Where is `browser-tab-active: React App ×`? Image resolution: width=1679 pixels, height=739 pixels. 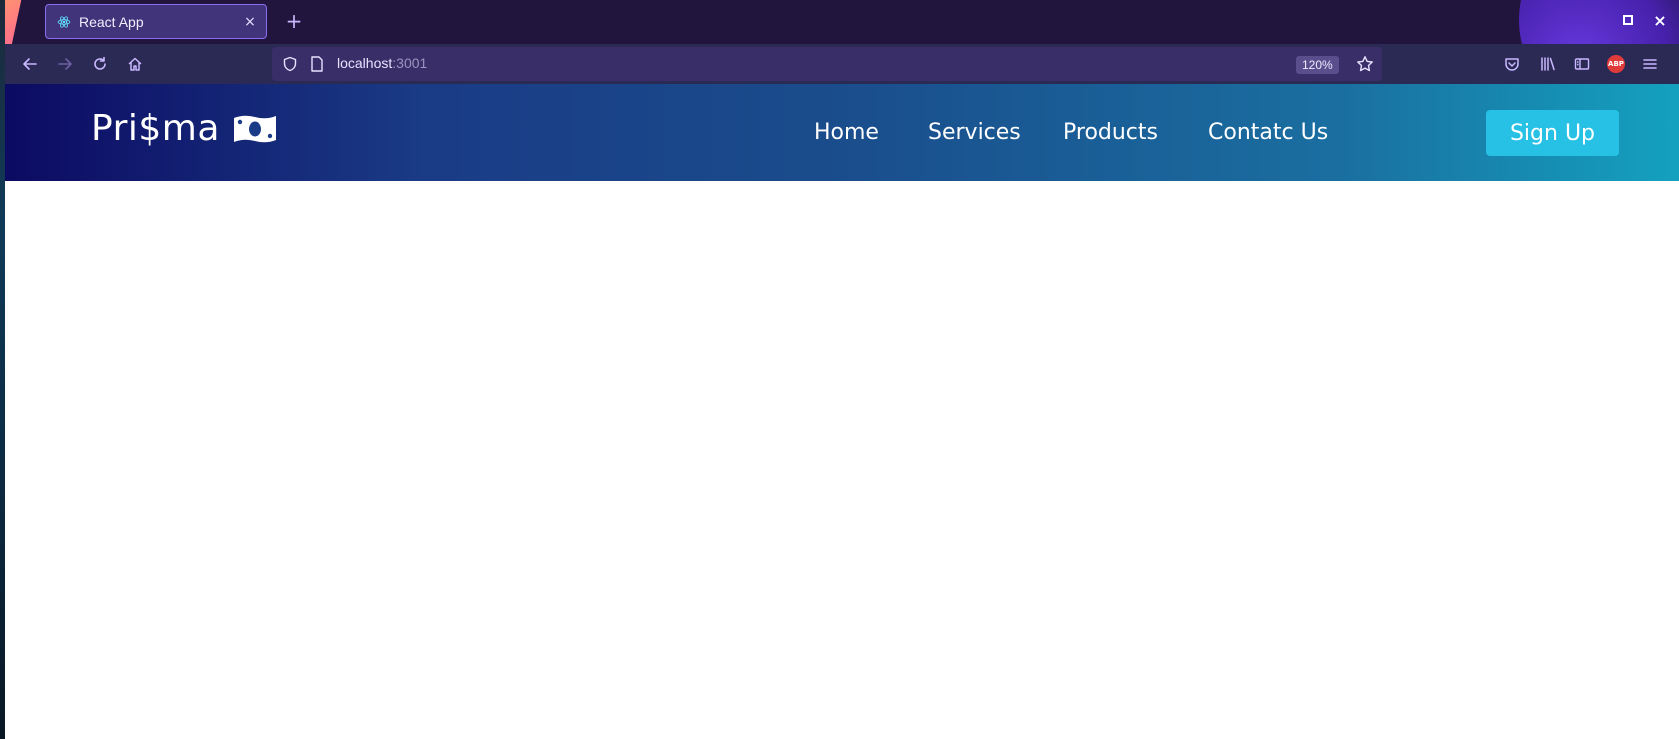
browser-tab-active: React App × is located at coordinates (156, 21).